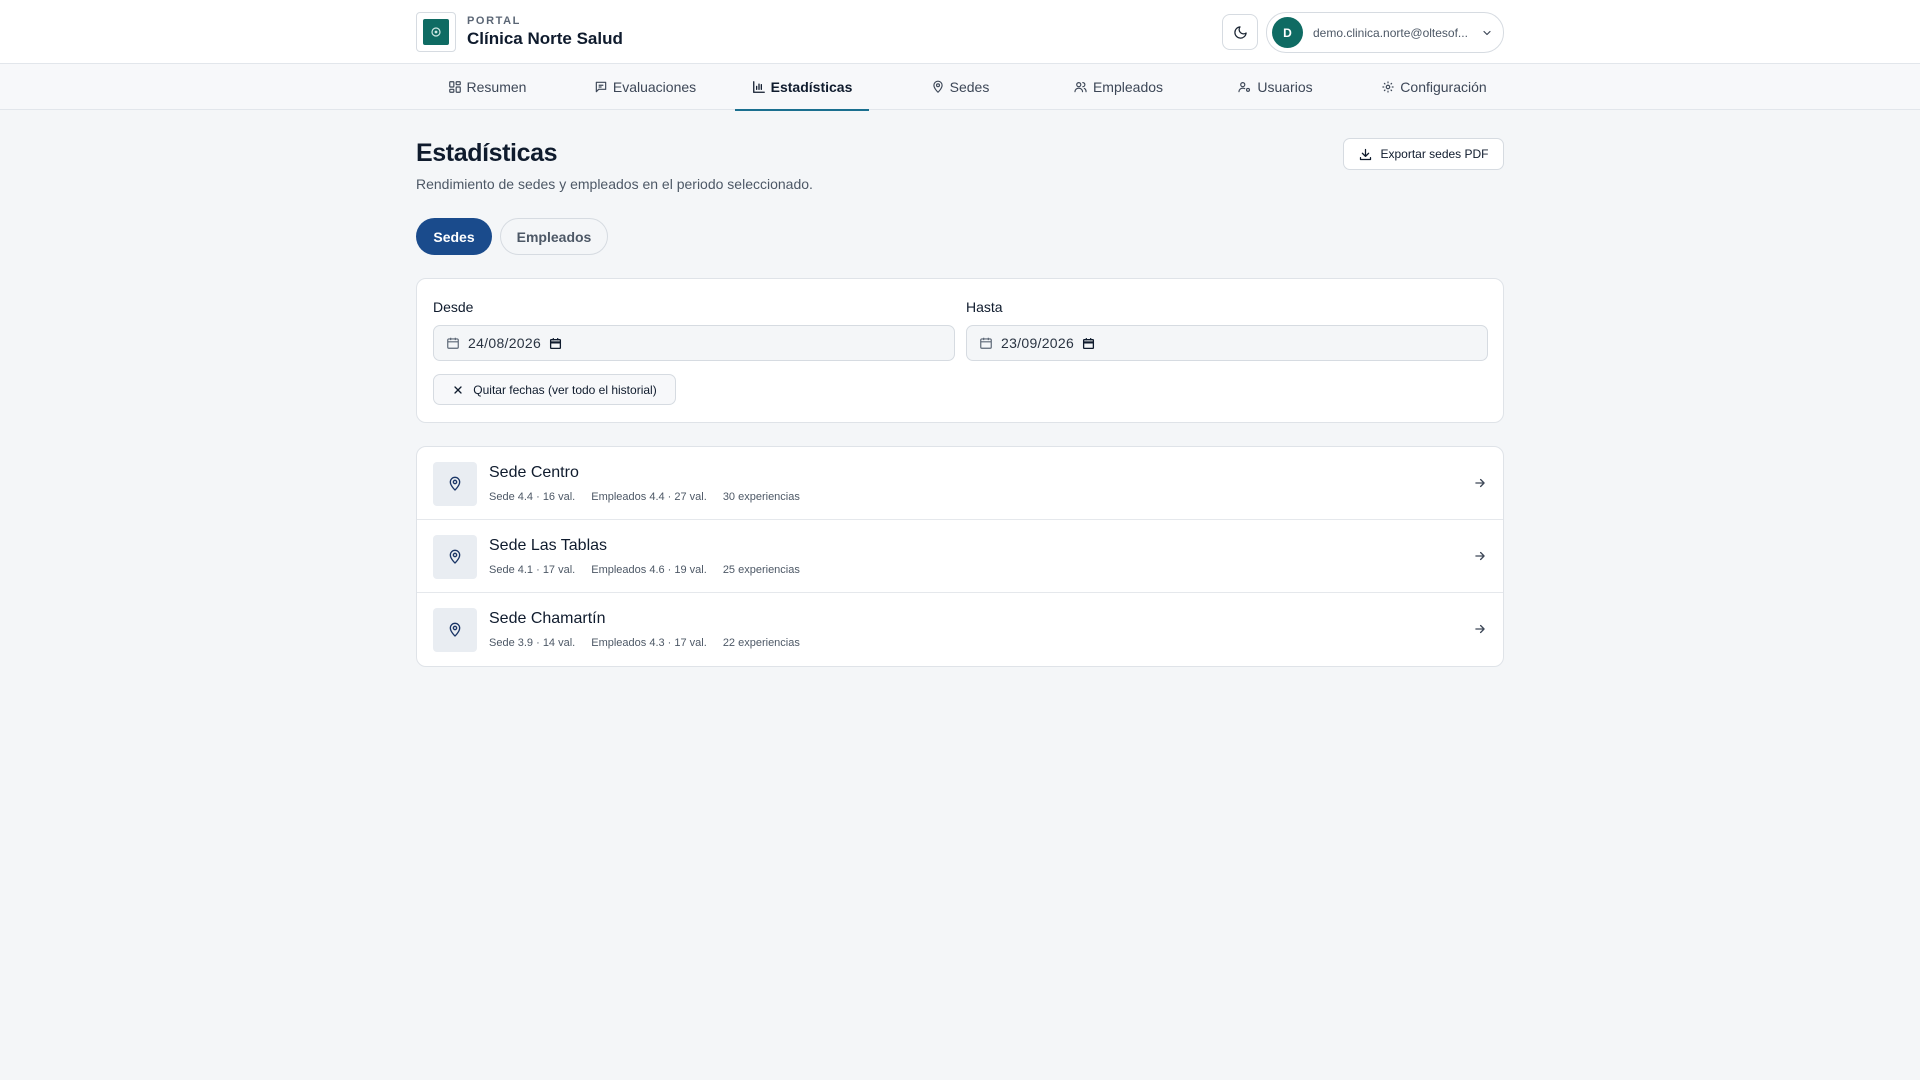 The width and height of the screenshot is (1920, 1080). Describe the element at coordinates (496, 87) in the screenshot. I see `tab-resumen-label: Resumen` at that location.